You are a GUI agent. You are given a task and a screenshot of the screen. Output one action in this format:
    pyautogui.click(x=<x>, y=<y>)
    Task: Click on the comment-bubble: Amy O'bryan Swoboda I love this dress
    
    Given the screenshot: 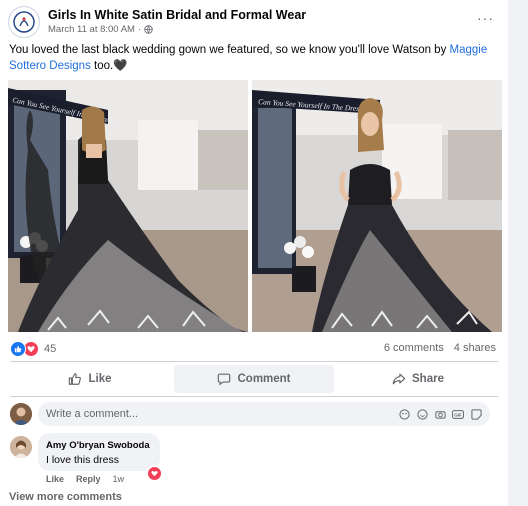 What is the action you would take?
    pyautogui.click(x=99, y=452)
    